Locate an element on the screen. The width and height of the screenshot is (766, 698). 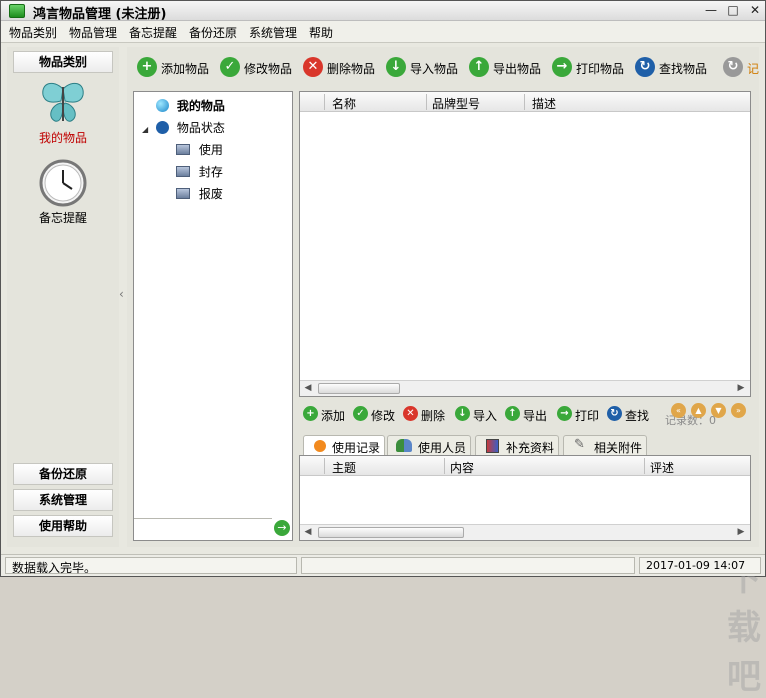
nav-backup-button: 备份还原 is located at coordinates (63, 474).